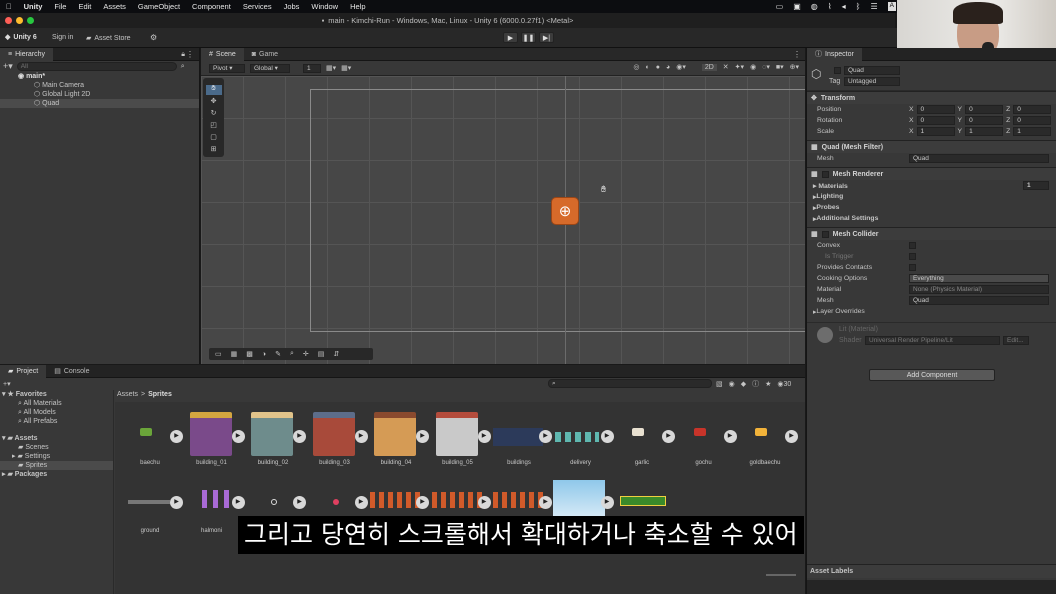 This screenshot has height=594, width=1056. What do you see at coordinates (7, 384) in the screenshot?
I see `add-asset-icon: +▾` at bounding box center [7, 384].